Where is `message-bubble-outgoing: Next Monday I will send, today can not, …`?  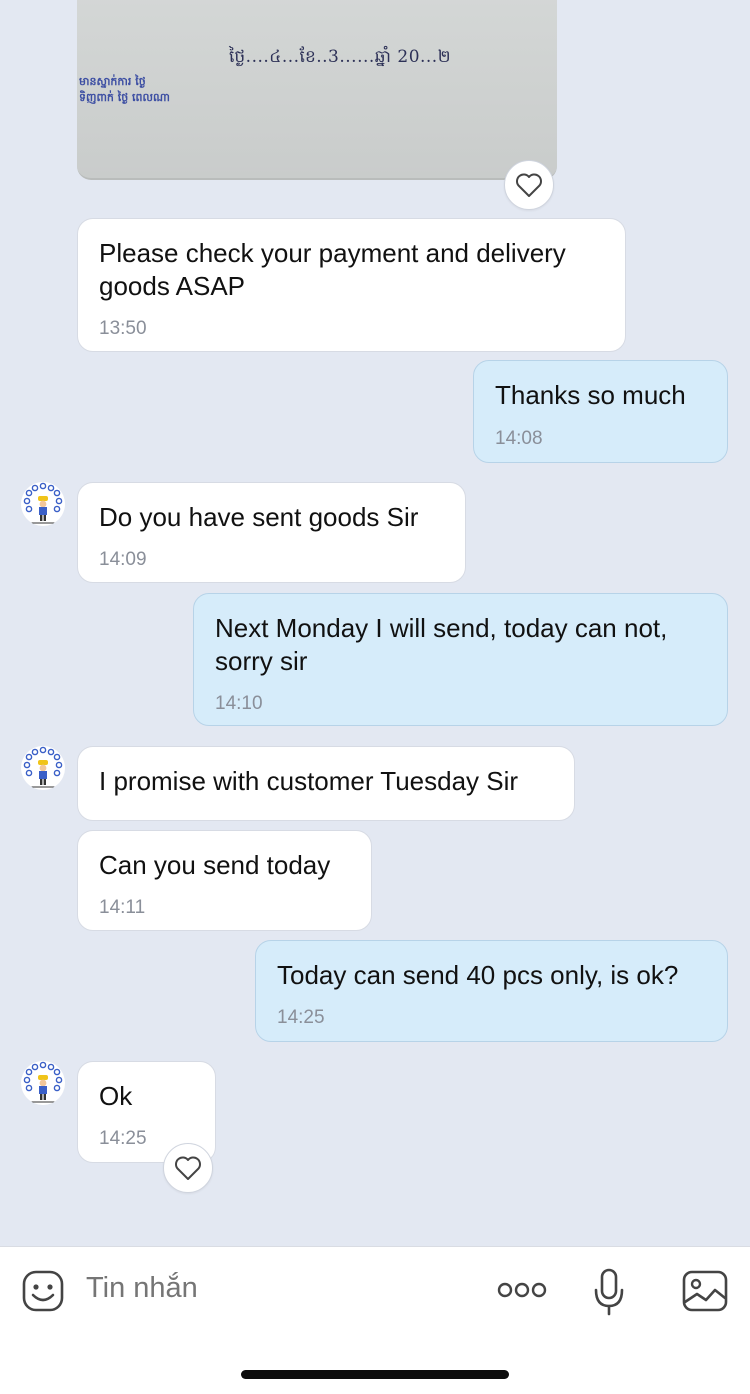 message-bubble-outgoing: Next Monday I will send, today can not, … is located at coordinates (460, 659).